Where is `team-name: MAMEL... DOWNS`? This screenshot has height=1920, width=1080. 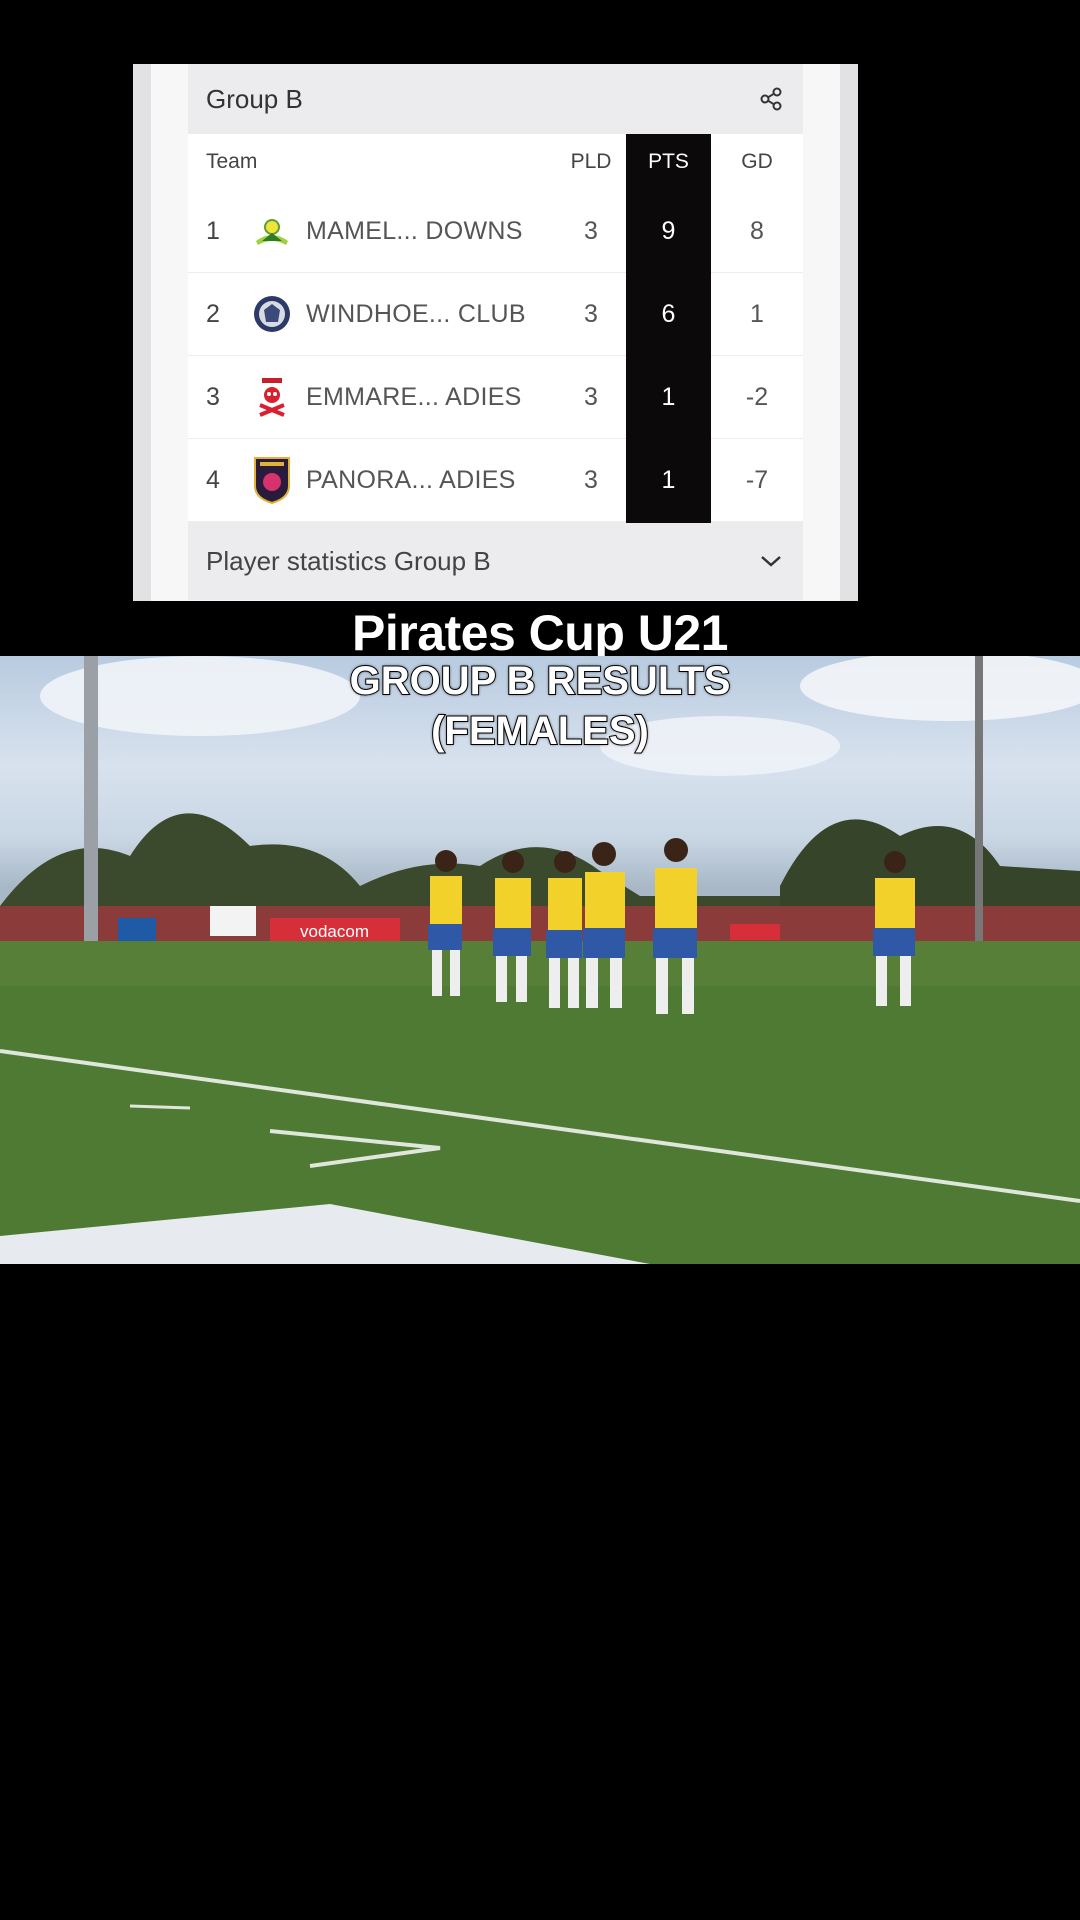
team-name: MAMEL... DOWNS is located at coordinates (414, 230).